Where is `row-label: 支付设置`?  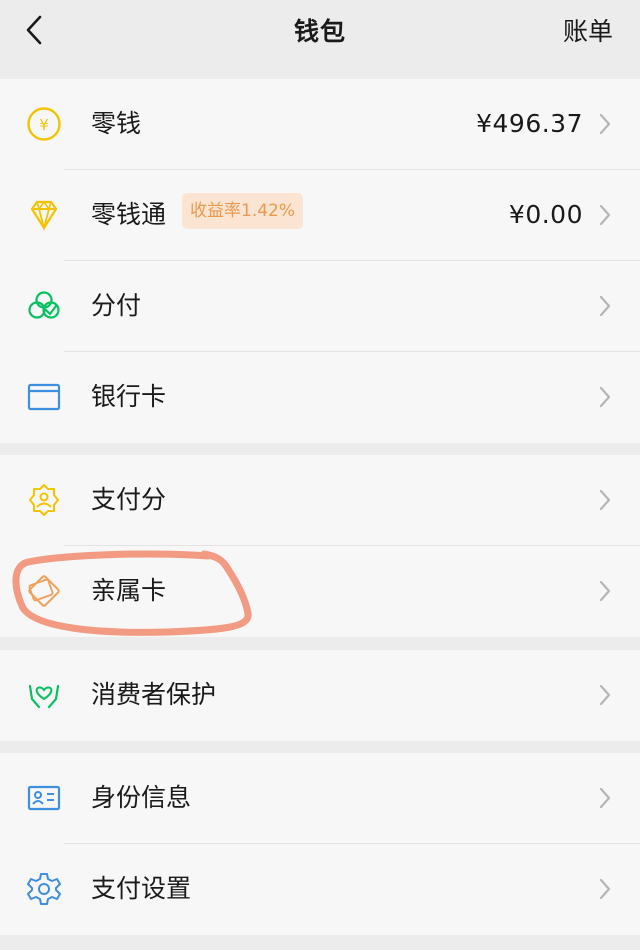
row-label: 支付设置 is located at coordinates (141, 888).